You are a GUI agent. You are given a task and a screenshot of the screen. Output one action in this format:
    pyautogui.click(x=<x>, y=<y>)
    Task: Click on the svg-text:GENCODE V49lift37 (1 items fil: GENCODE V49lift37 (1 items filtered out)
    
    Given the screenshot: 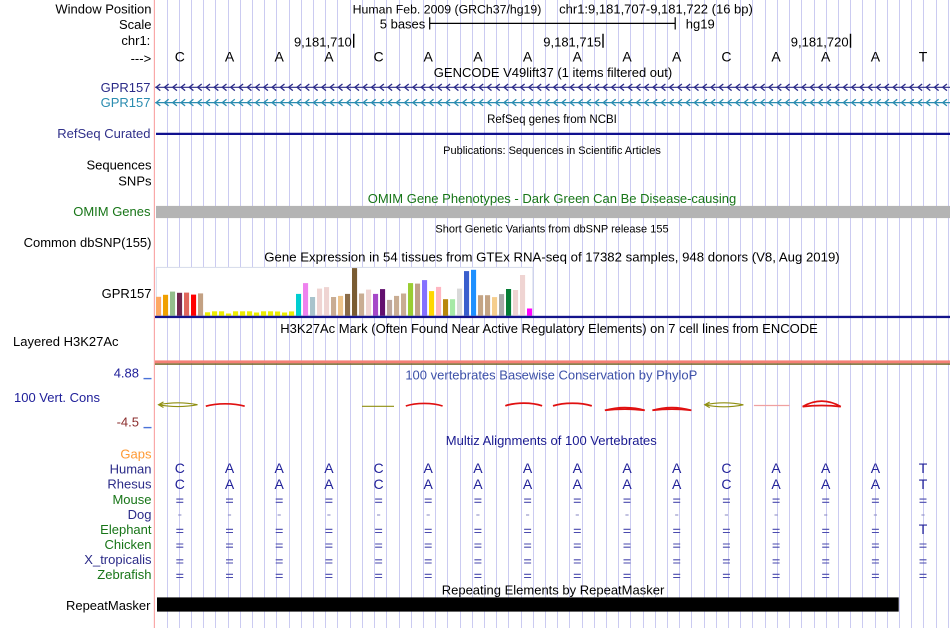 What is the action you would take?
    pyautogui.click(x=553, y=72)
    